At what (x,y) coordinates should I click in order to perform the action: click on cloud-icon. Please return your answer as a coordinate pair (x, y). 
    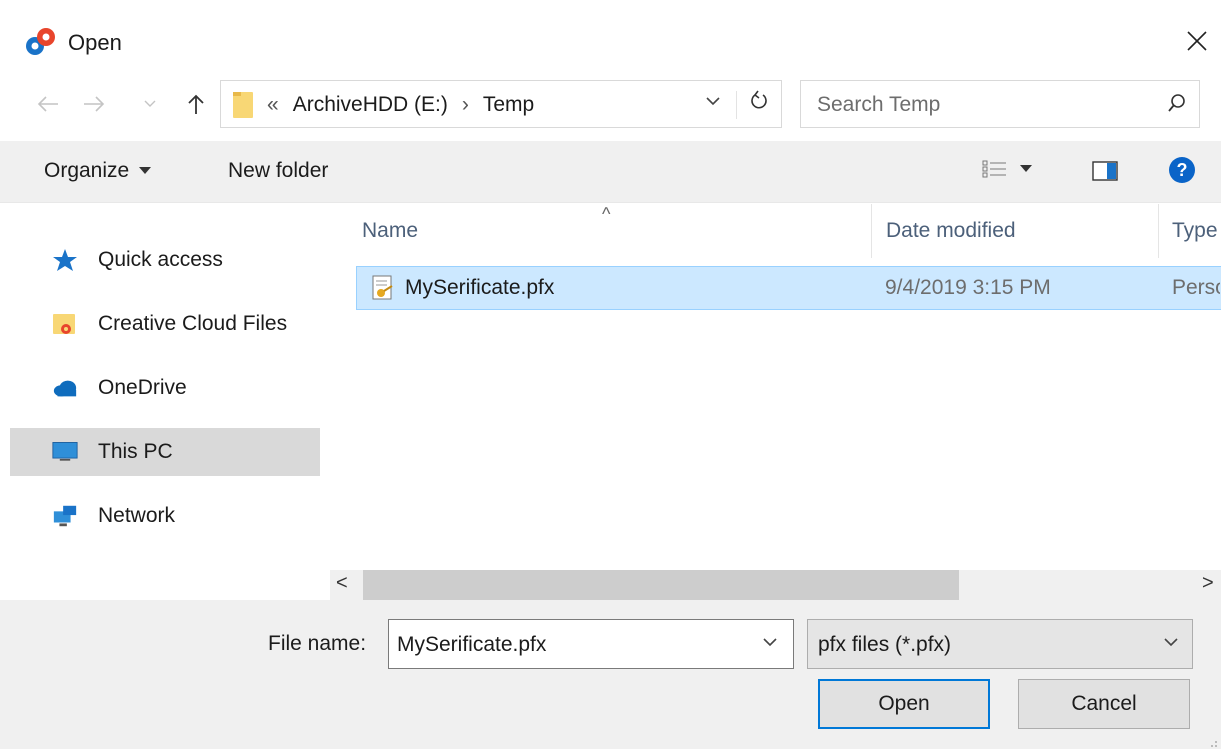
    Looking at the image, I should click on (65, 388).